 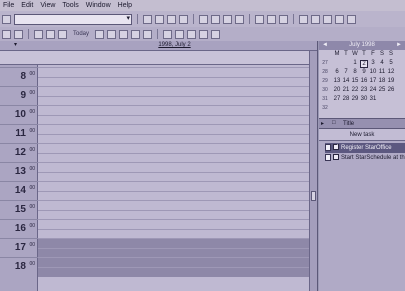 I want to click on scrollbar-thumb, so click(x=313, y=196).